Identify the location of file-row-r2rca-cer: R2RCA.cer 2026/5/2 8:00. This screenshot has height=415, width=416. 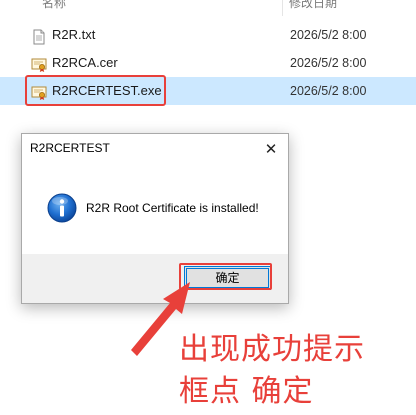
(208, 63).